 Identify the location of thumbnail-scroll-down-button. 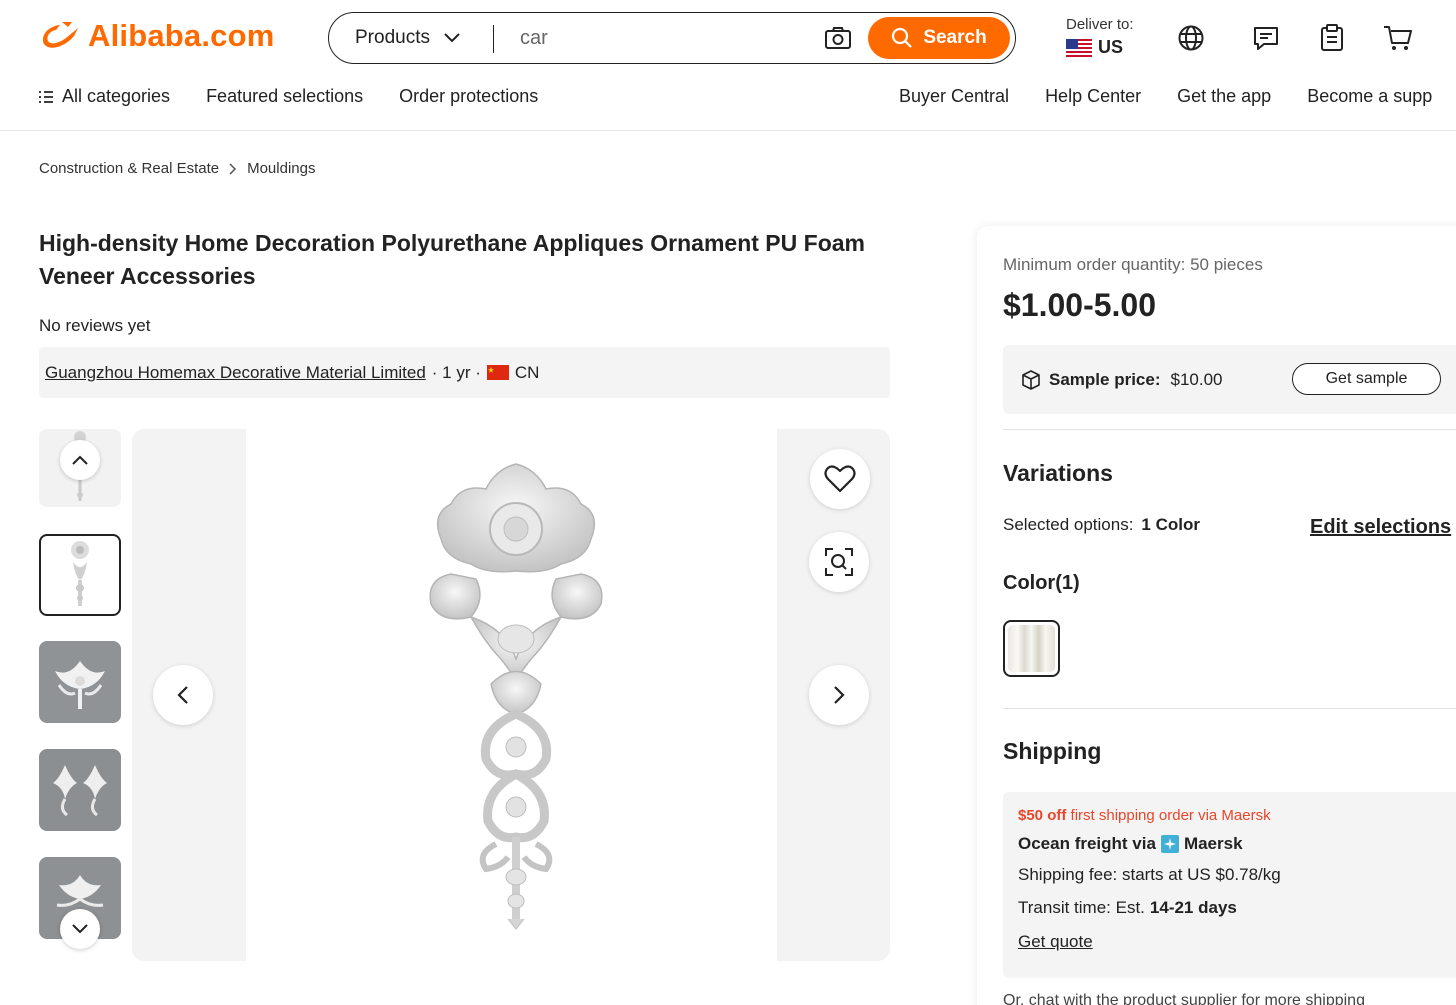
(80, 929).